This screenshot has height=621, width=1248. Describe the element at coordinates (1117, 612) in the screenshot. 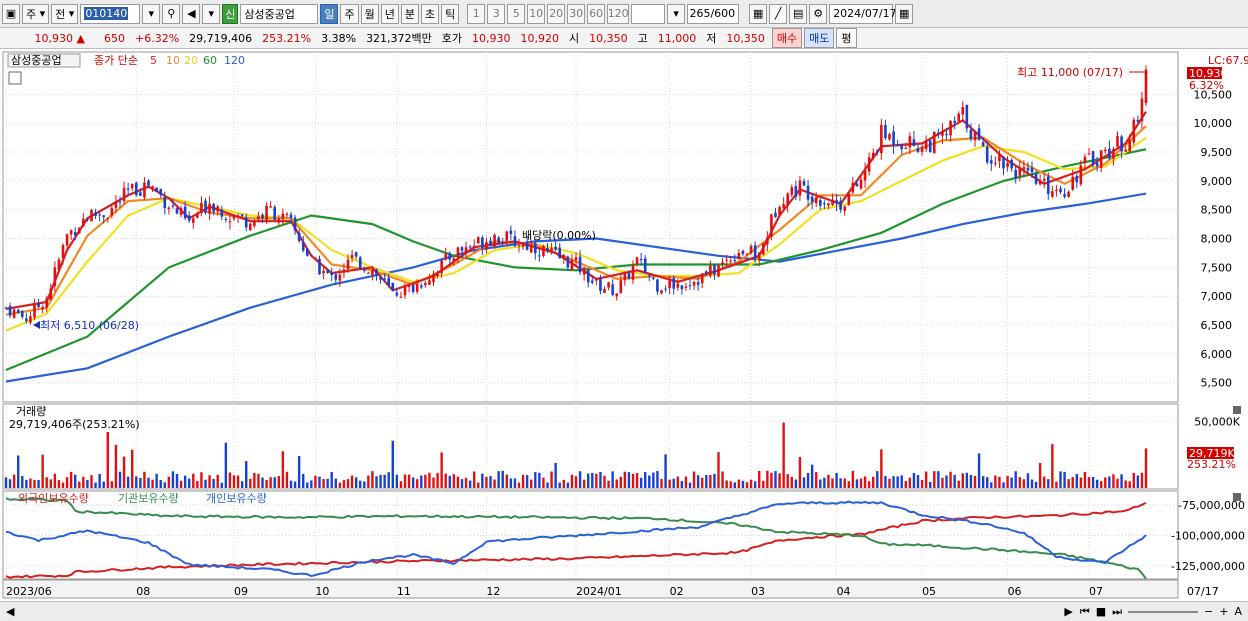

I see `last-icon: ⏭` at that location.